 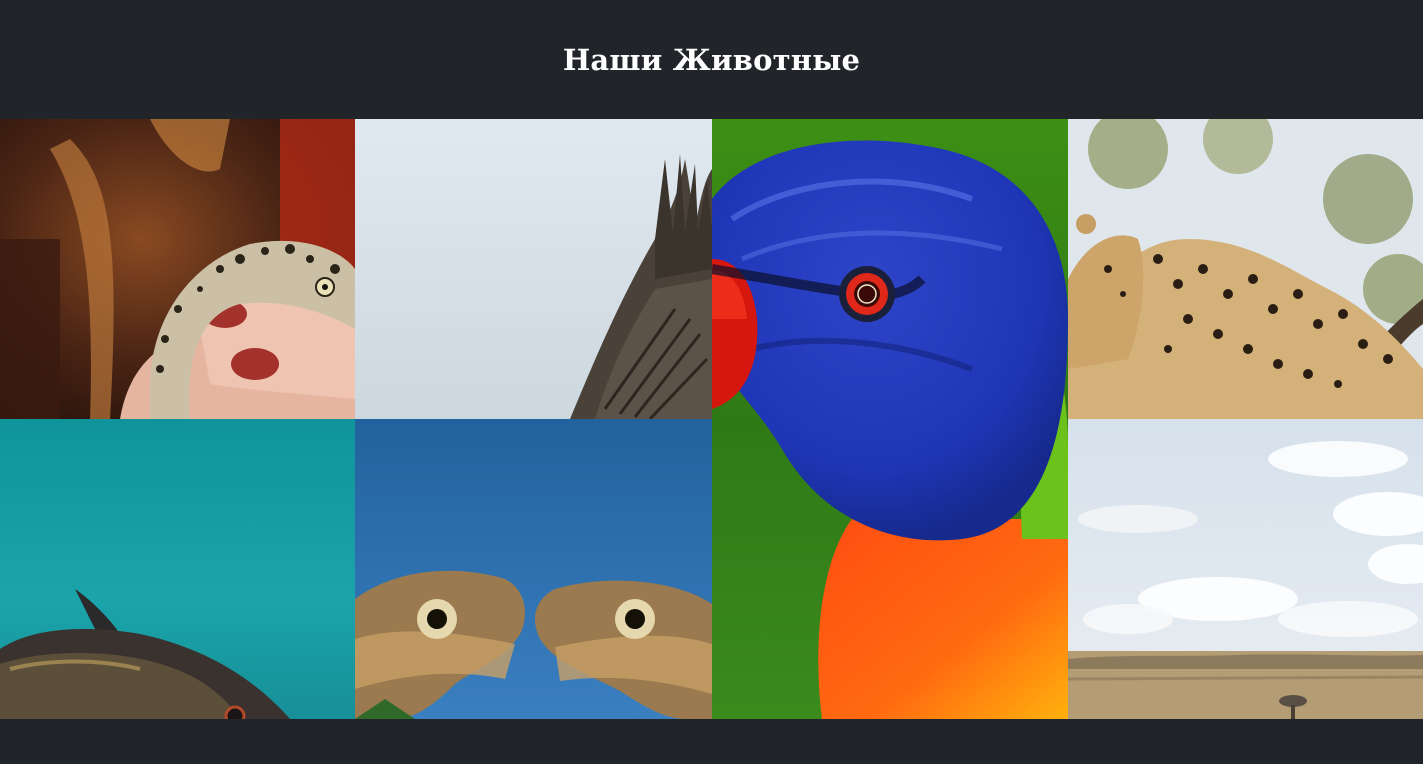 What do you see at coordinates (711, 741) in the screenshot?
I see `page-footer` at bounding box center [711, 741].